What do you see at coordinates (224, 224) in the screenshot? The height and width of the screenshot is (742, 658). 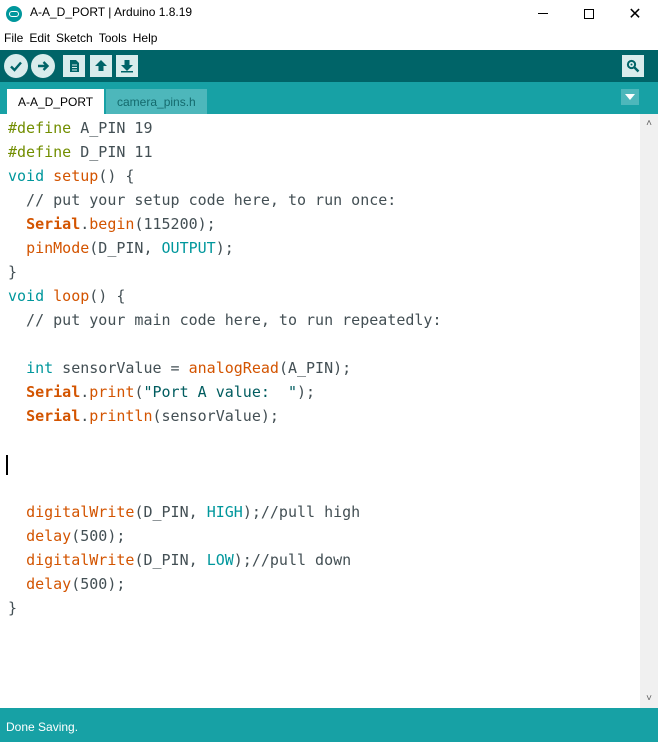 I see `code-line: Serial.begin(115200);` at bounding box center [224, 224].